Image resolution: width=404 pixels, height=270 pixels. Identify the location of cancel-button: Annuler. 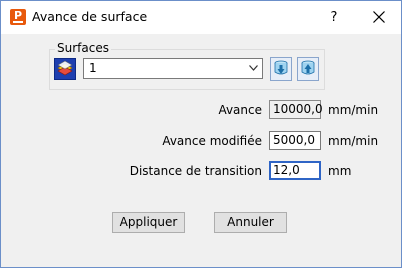
(250, 222).